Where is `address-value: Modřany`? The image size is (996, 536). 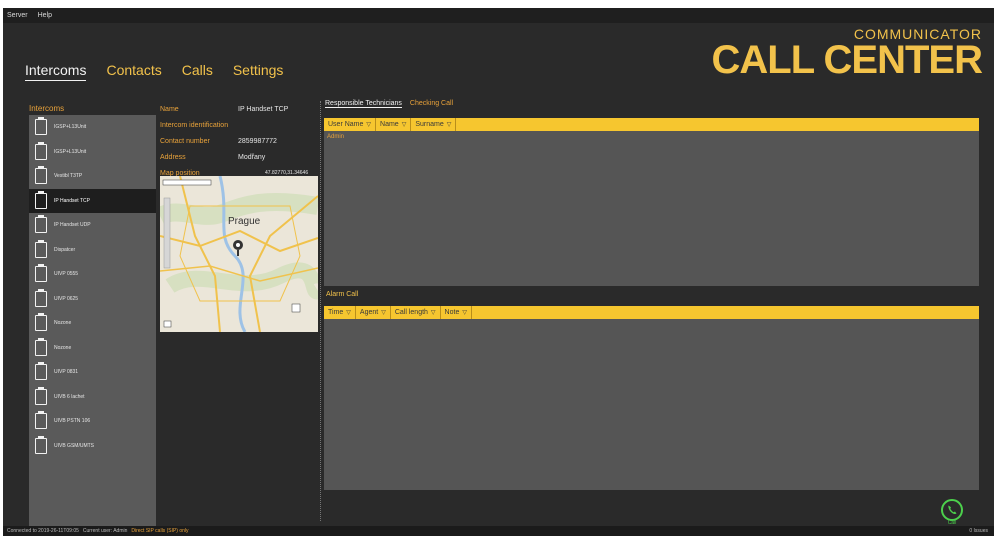
address-value: Modřany is located at coordinates (252, 157).